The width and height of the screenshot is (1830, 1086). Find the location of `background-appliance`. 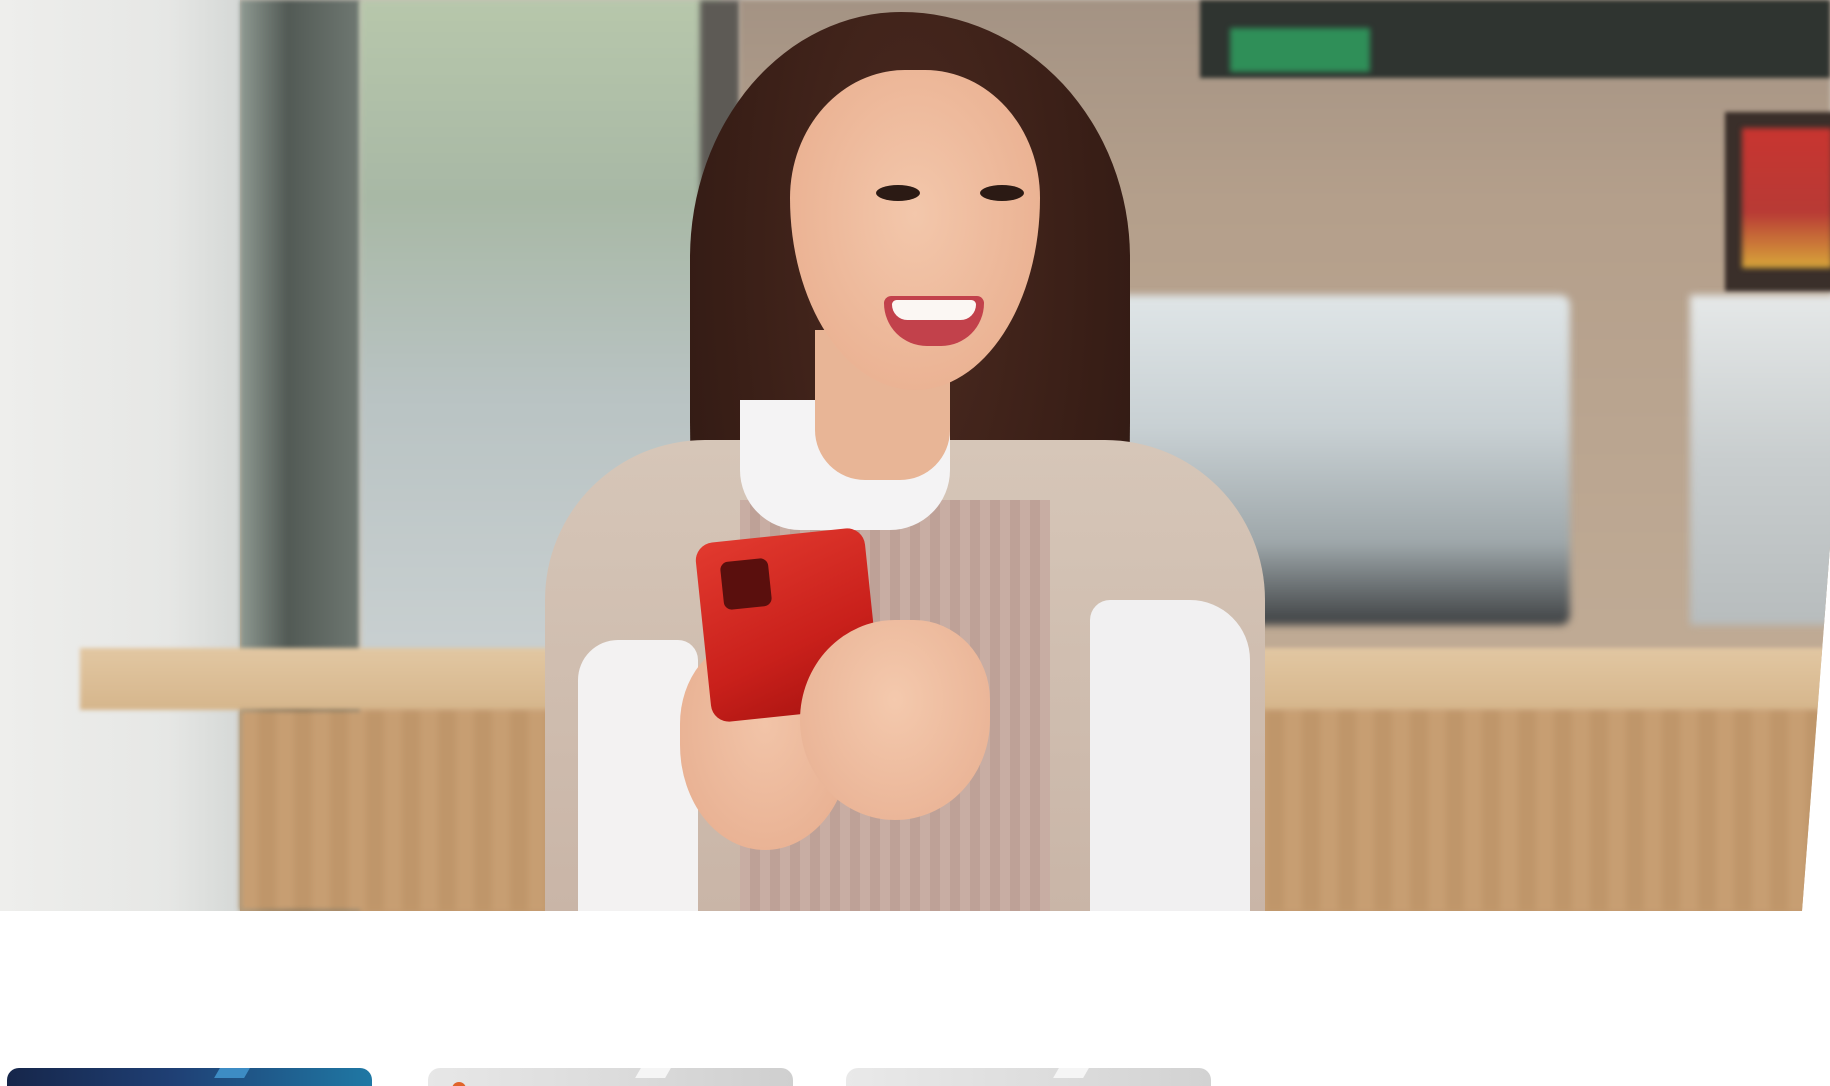

background-appliance is located at coordinates (1760, 460).